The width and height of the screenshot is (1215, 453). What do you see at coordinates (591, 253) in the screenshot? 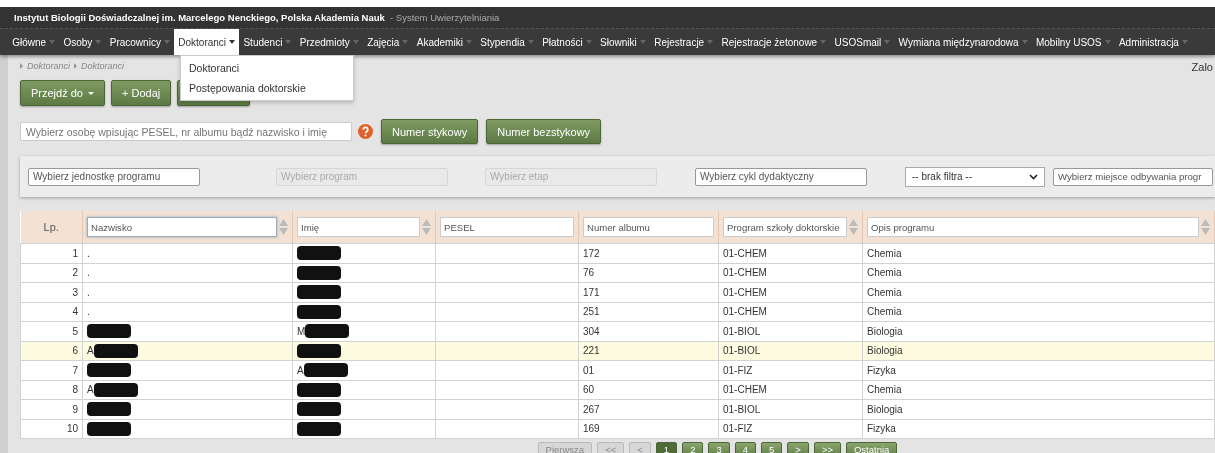
I see `table-cell: 172` at bounding box center [591, 253].